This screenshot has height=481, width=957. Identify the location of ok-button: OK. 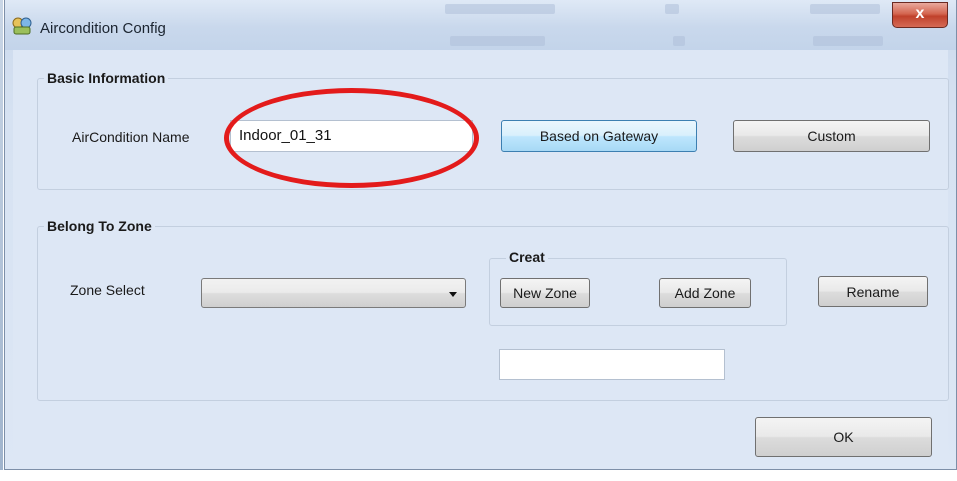
(843, 437).